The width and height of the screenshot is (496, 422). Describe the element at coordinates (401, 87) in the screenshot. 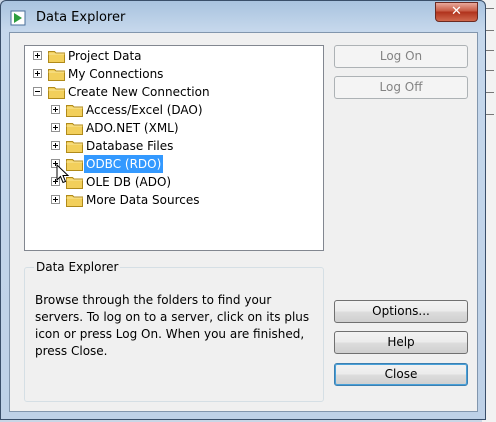

I see `log-off-button: Log Off` at that location.